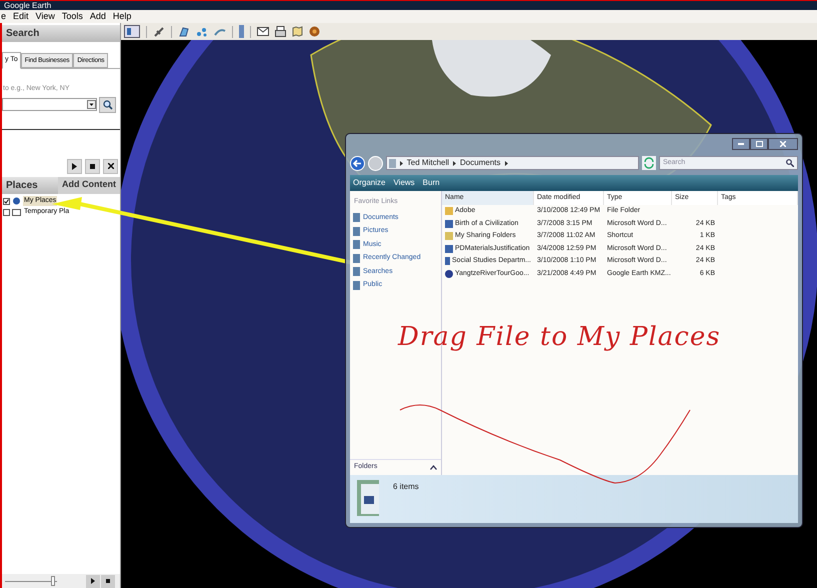 The image size is (817, 588). I want to click on envelope-icon, so click(263, 31).